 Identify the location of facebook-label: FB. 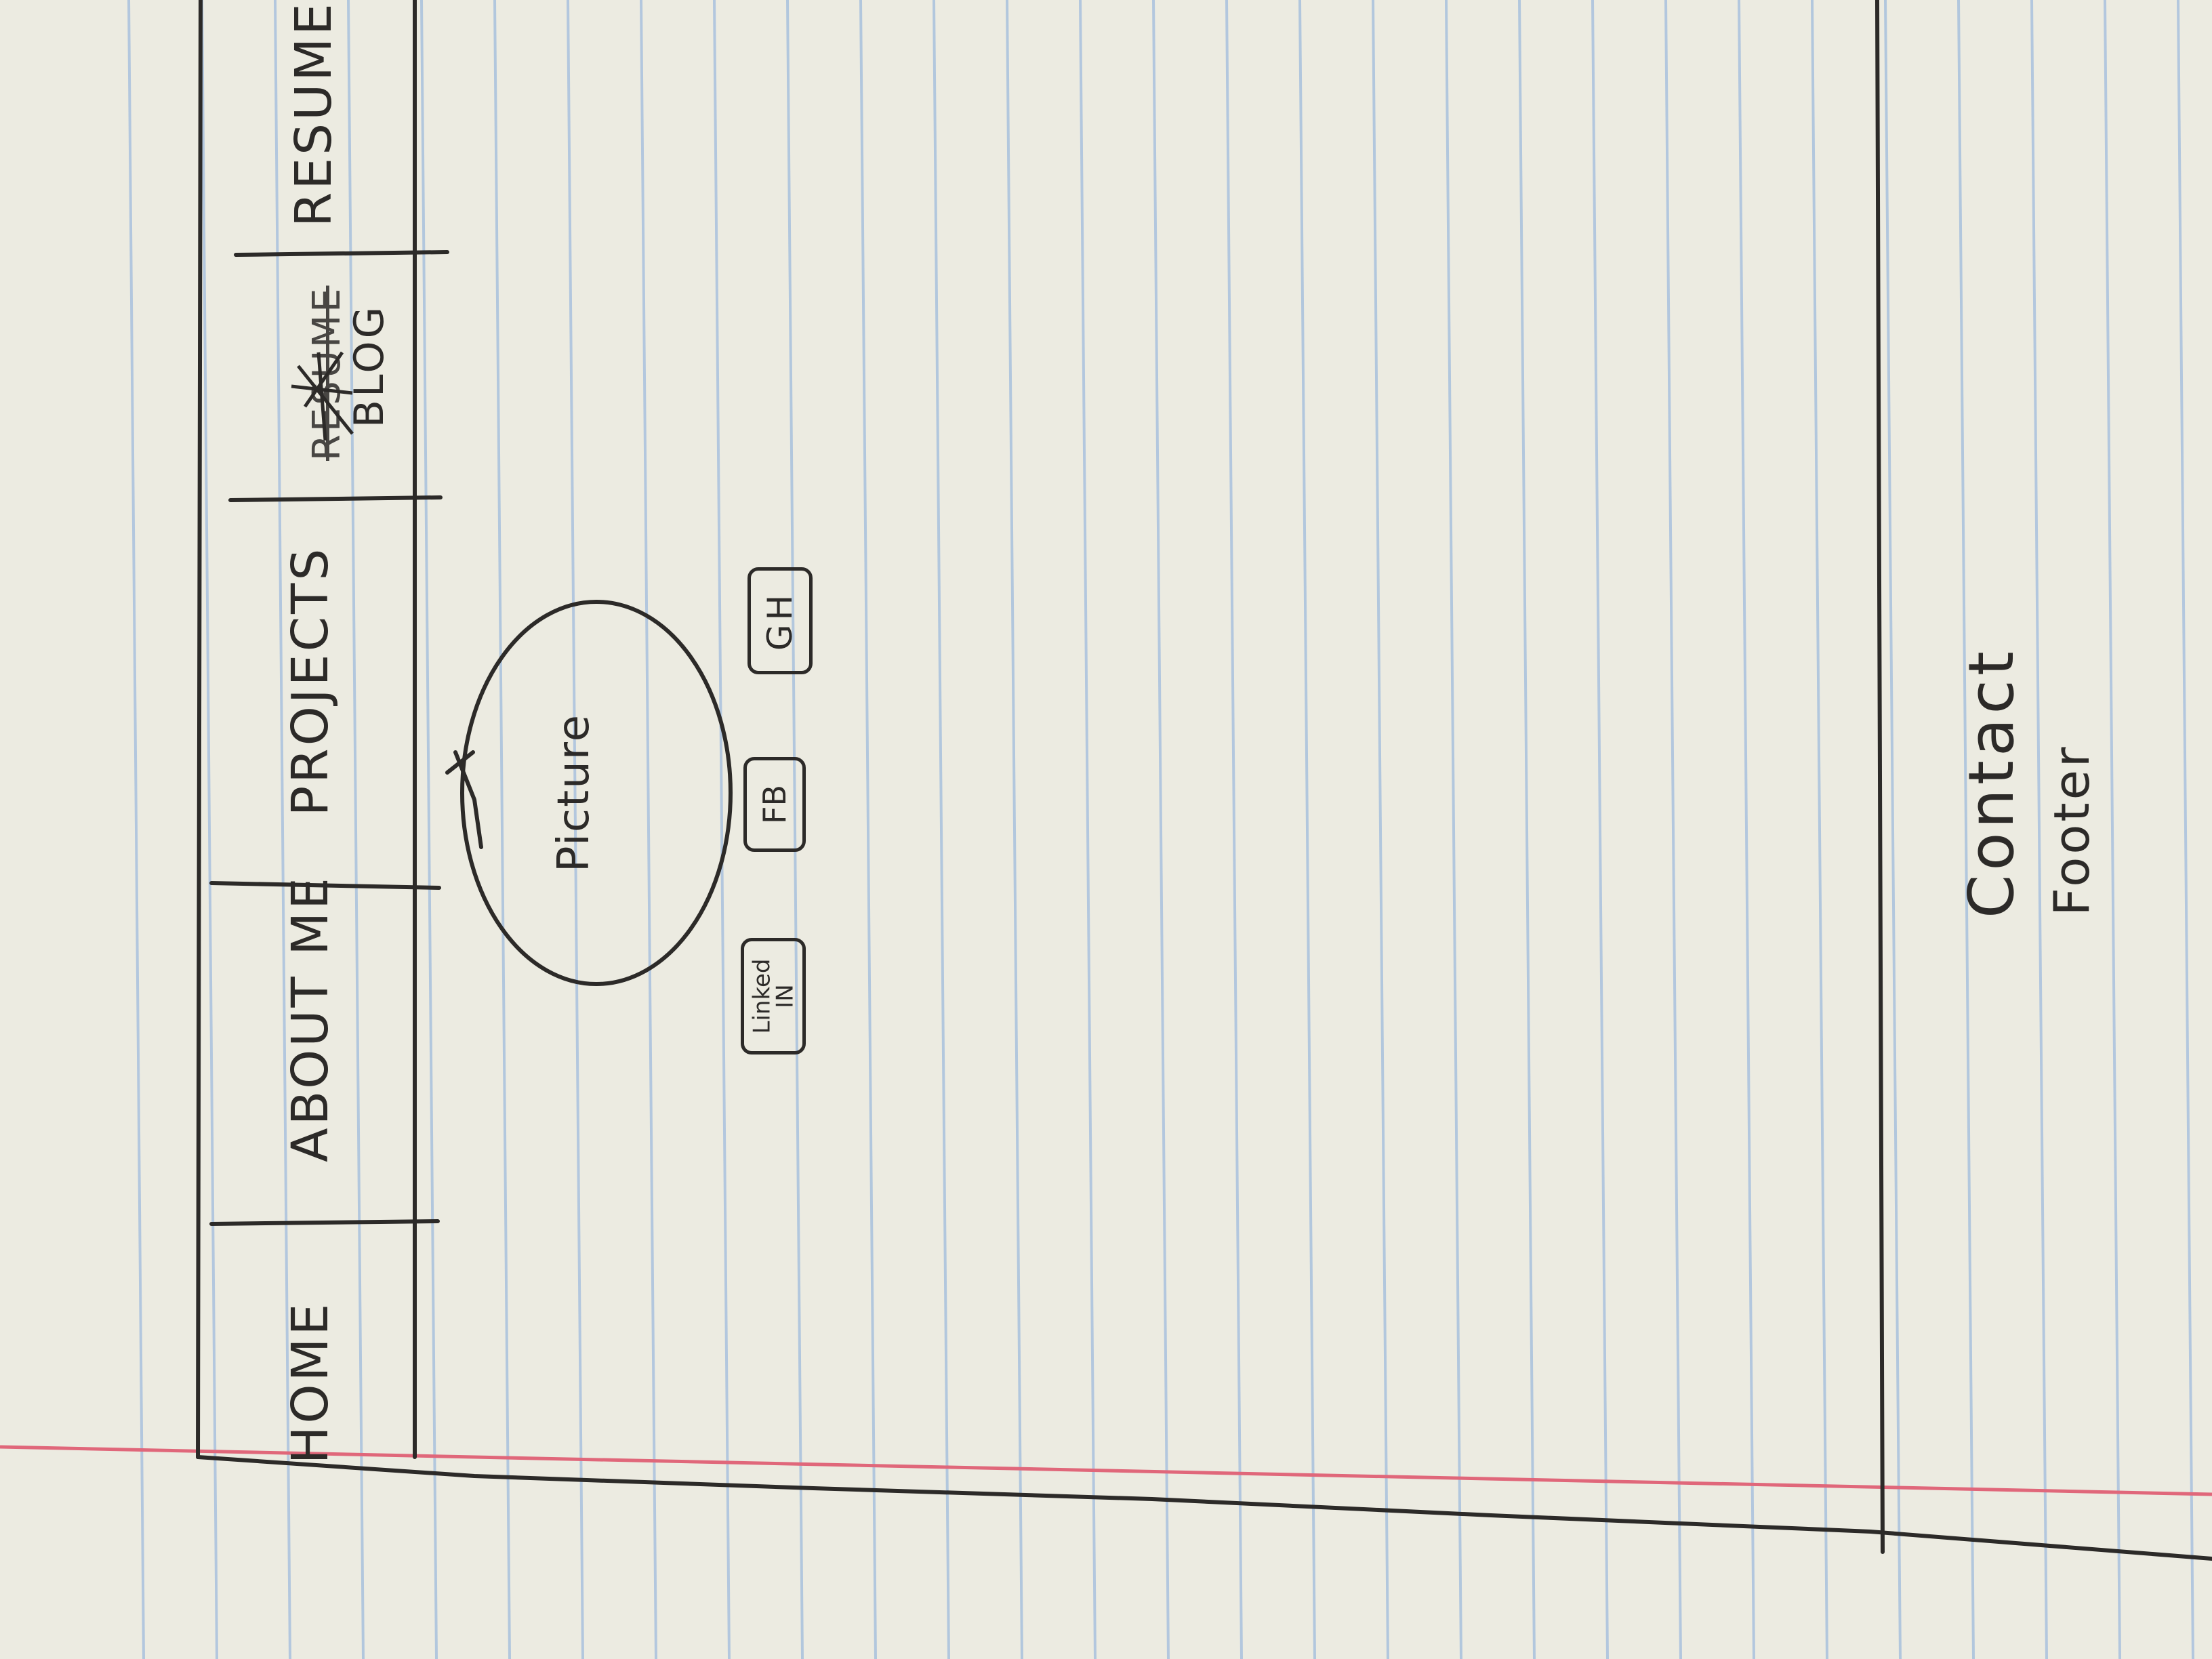
(775, 805).